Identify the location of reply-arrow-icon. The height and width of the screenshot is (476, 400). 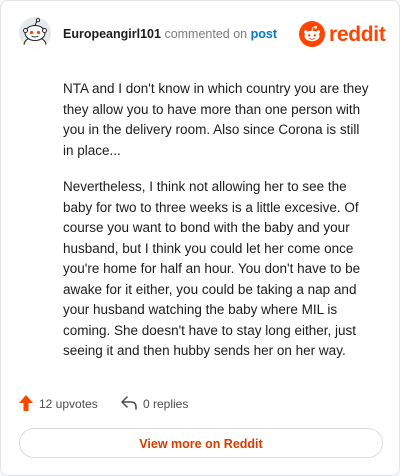
(129, 404).